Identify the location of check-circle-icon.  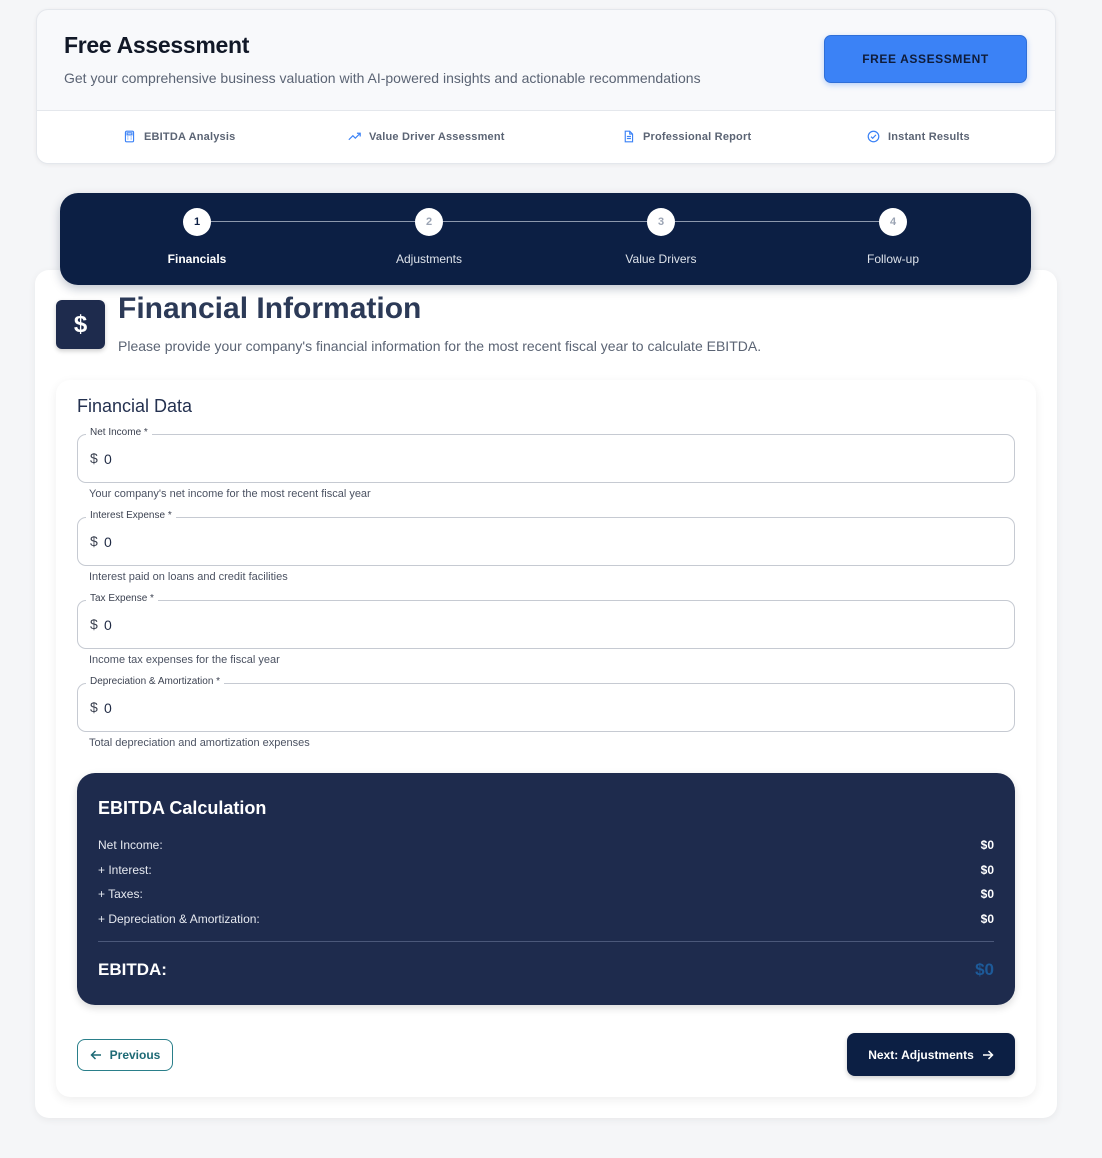
(873, 136).